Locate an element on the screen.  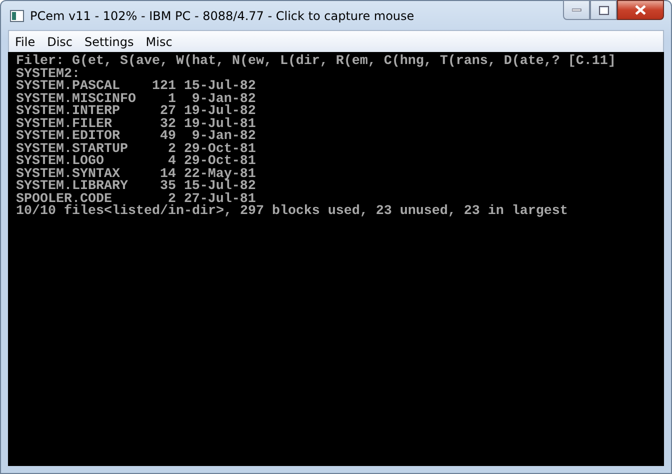
close-button is located at coordinates (640, 10).